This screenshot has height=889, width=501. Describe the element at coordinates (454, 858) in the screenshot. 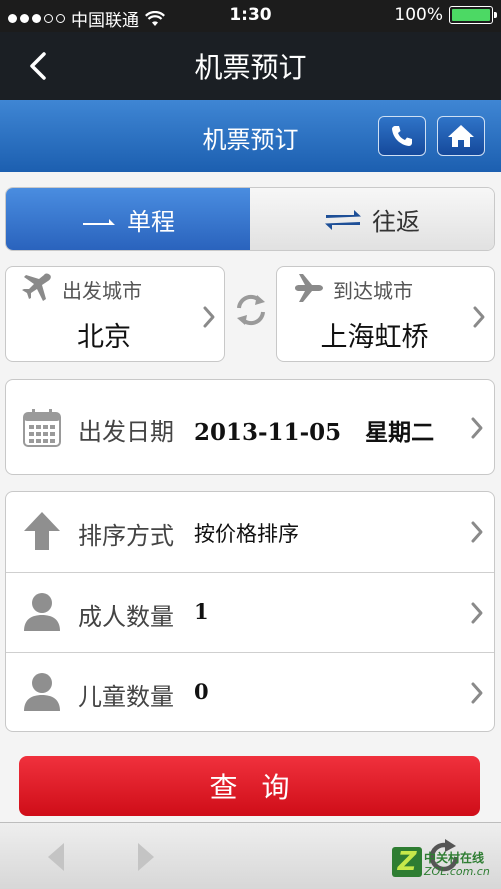

I see `watermark-line1: 中关村在线` at that location.